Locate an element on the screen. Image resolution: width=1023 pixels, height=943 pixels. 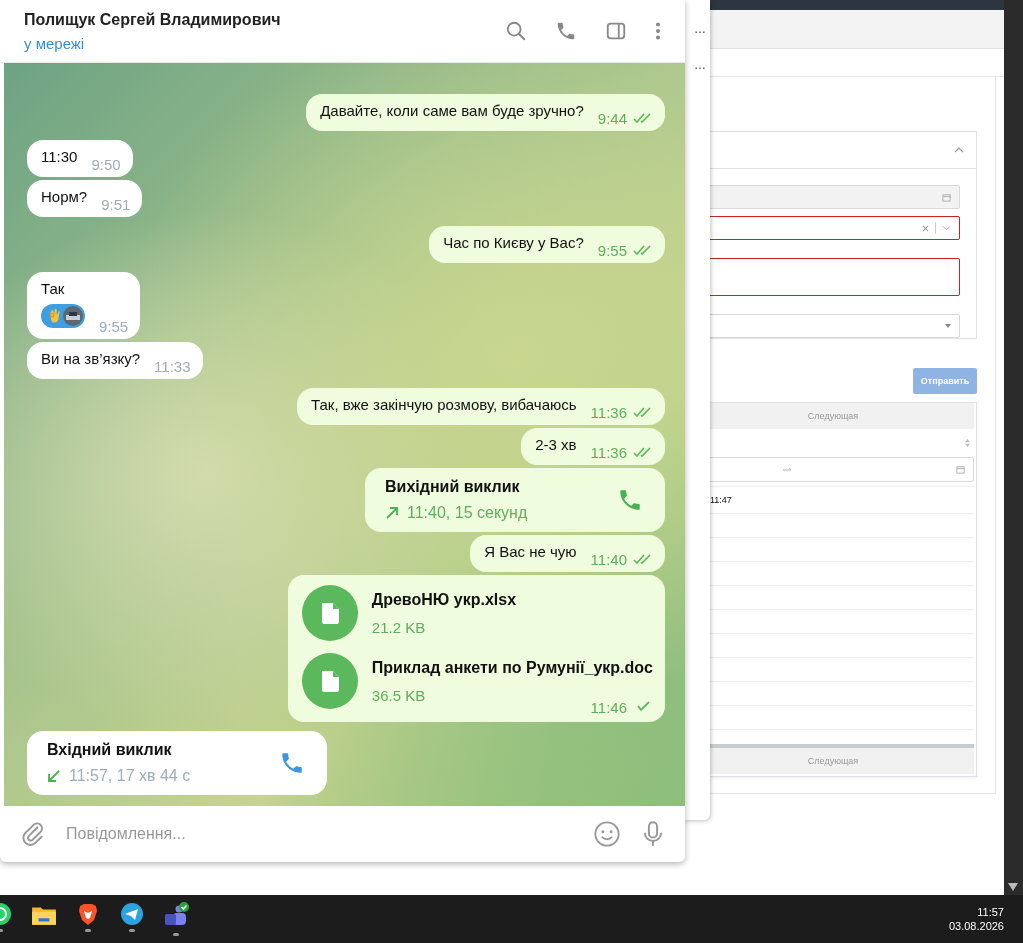
message-text: Ви на зв’язку? is located at coordinates (91, 358).